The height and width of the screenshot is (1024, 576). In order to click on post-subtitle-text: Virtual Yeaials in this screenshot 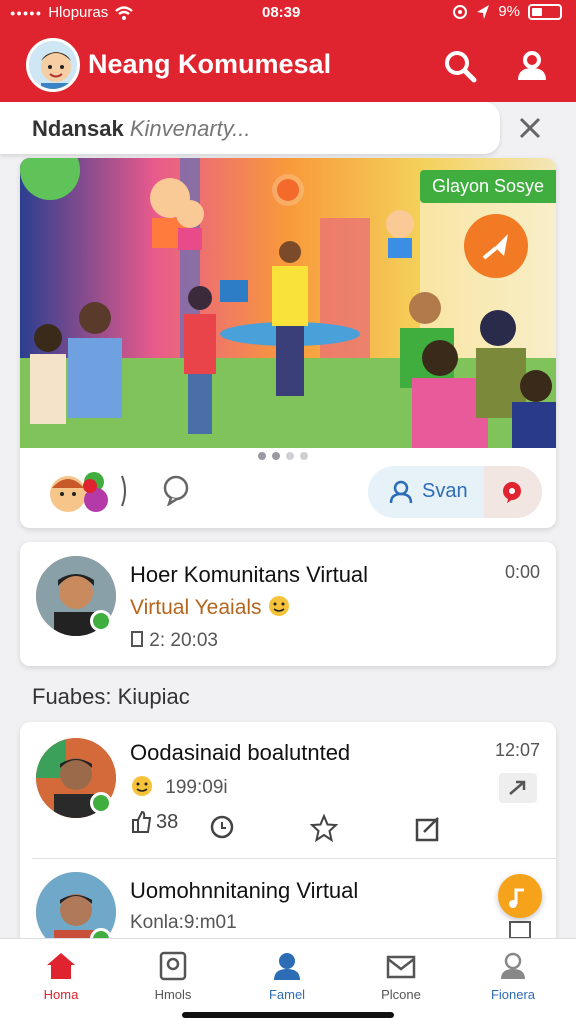, I will do `click(196, 607)`.